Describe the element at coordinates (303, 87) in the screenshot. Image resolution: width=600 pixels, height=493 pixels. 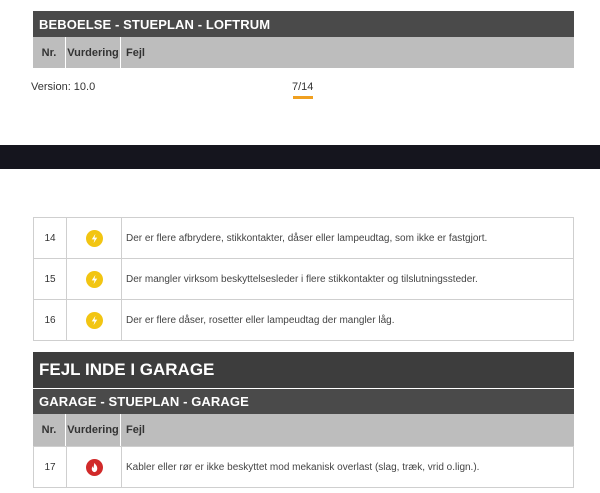
I see `page-indicator: 7/14` at that location.